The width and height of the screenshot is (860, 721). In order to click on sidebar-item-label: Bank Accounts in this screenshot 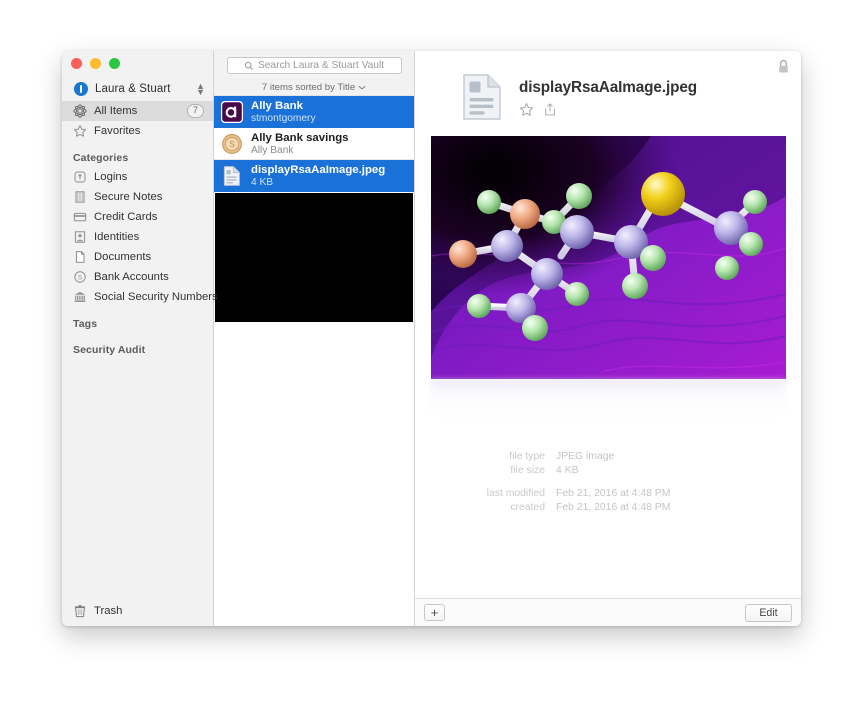, I will do `click(131, 277)`.